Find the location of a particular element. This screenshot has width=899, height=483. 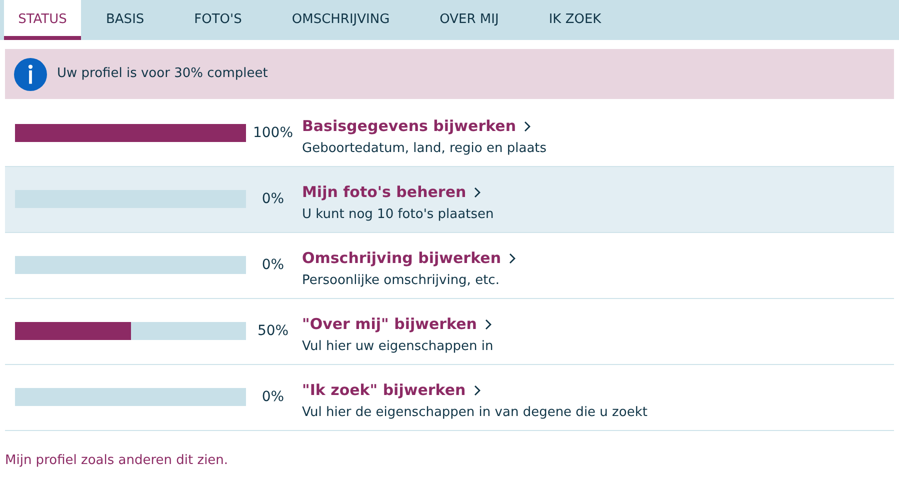

step-link: "Ik zoek" bijwerken is located at coordinates (384, 390).